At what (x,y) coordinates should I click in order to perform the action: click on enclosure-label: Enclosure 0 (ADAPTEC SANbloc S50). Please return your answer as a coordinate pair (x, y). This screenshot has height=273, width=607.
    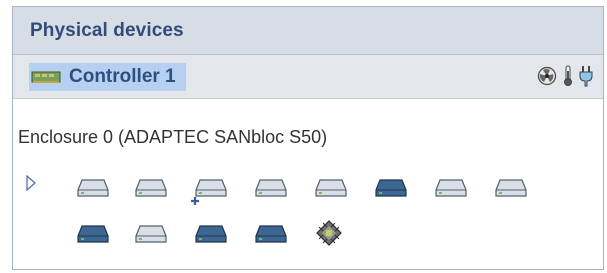
    Looking at the image, I should click on (172, 137).